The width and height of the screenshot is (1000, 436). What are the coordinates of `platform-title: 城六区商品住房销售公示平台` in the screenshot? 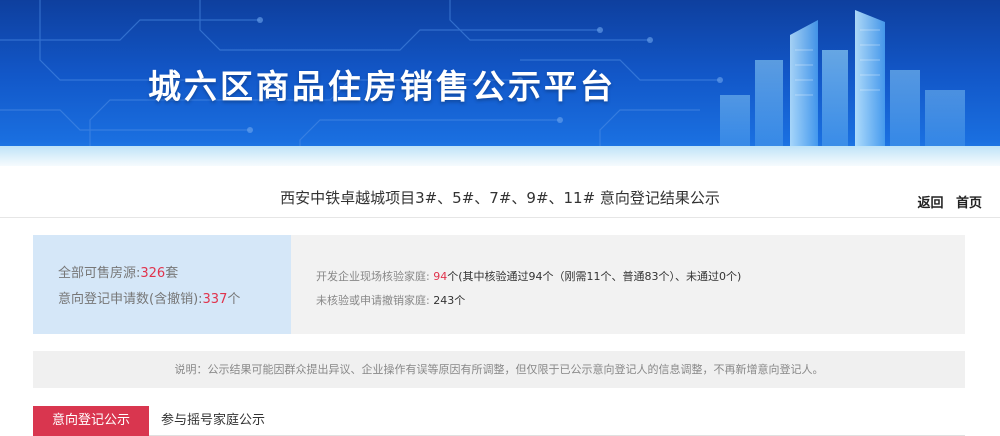 It's located at (382, 86).